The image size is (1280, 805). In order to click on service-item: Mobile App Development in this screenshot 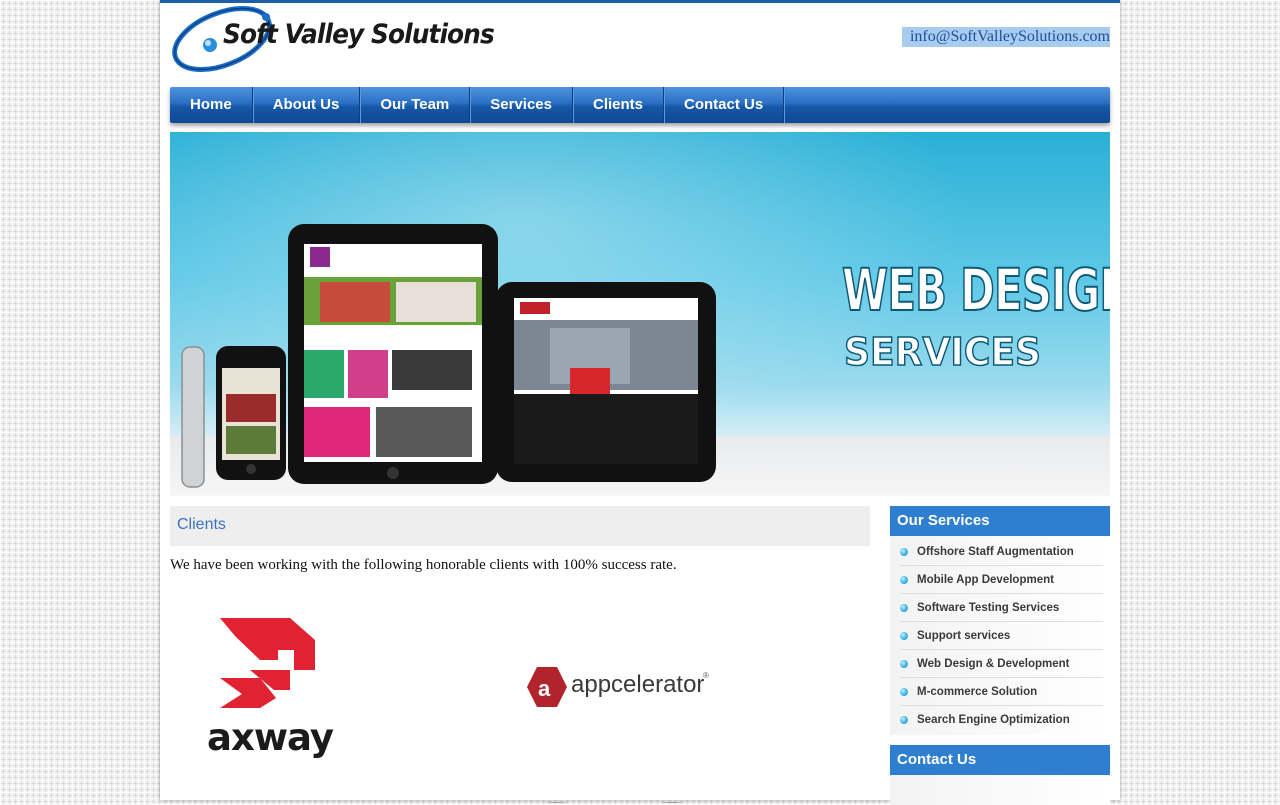, I will do `click(1001, 580)`.